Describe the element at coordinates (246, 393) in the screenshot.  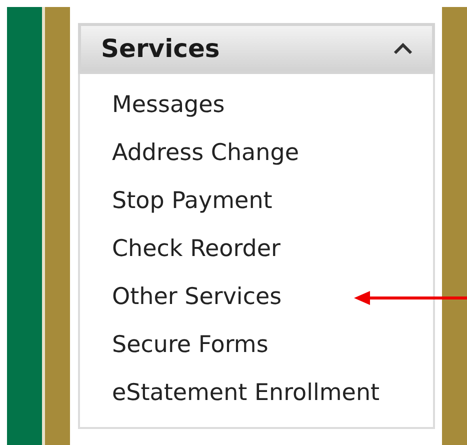
I see `menu-item: eStatement Enrollment` at that location.